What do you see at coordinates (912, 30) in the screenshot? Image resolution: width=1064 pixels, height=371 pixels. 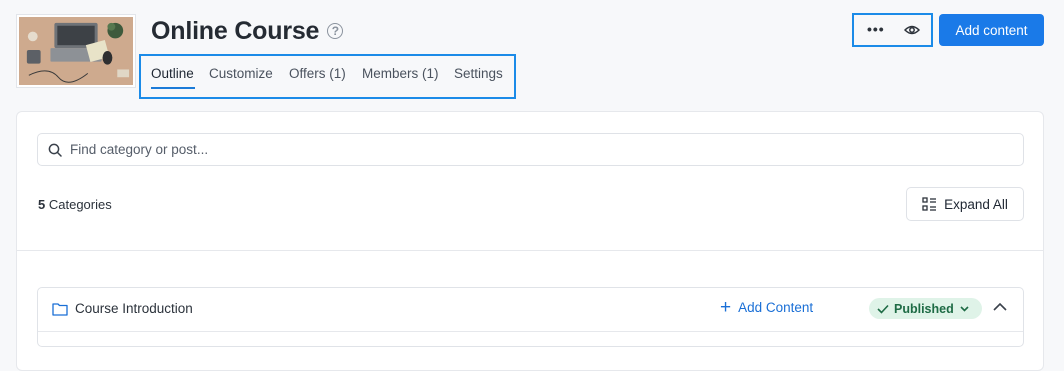 I see `eye-icon` at bounding box center [912, 30].